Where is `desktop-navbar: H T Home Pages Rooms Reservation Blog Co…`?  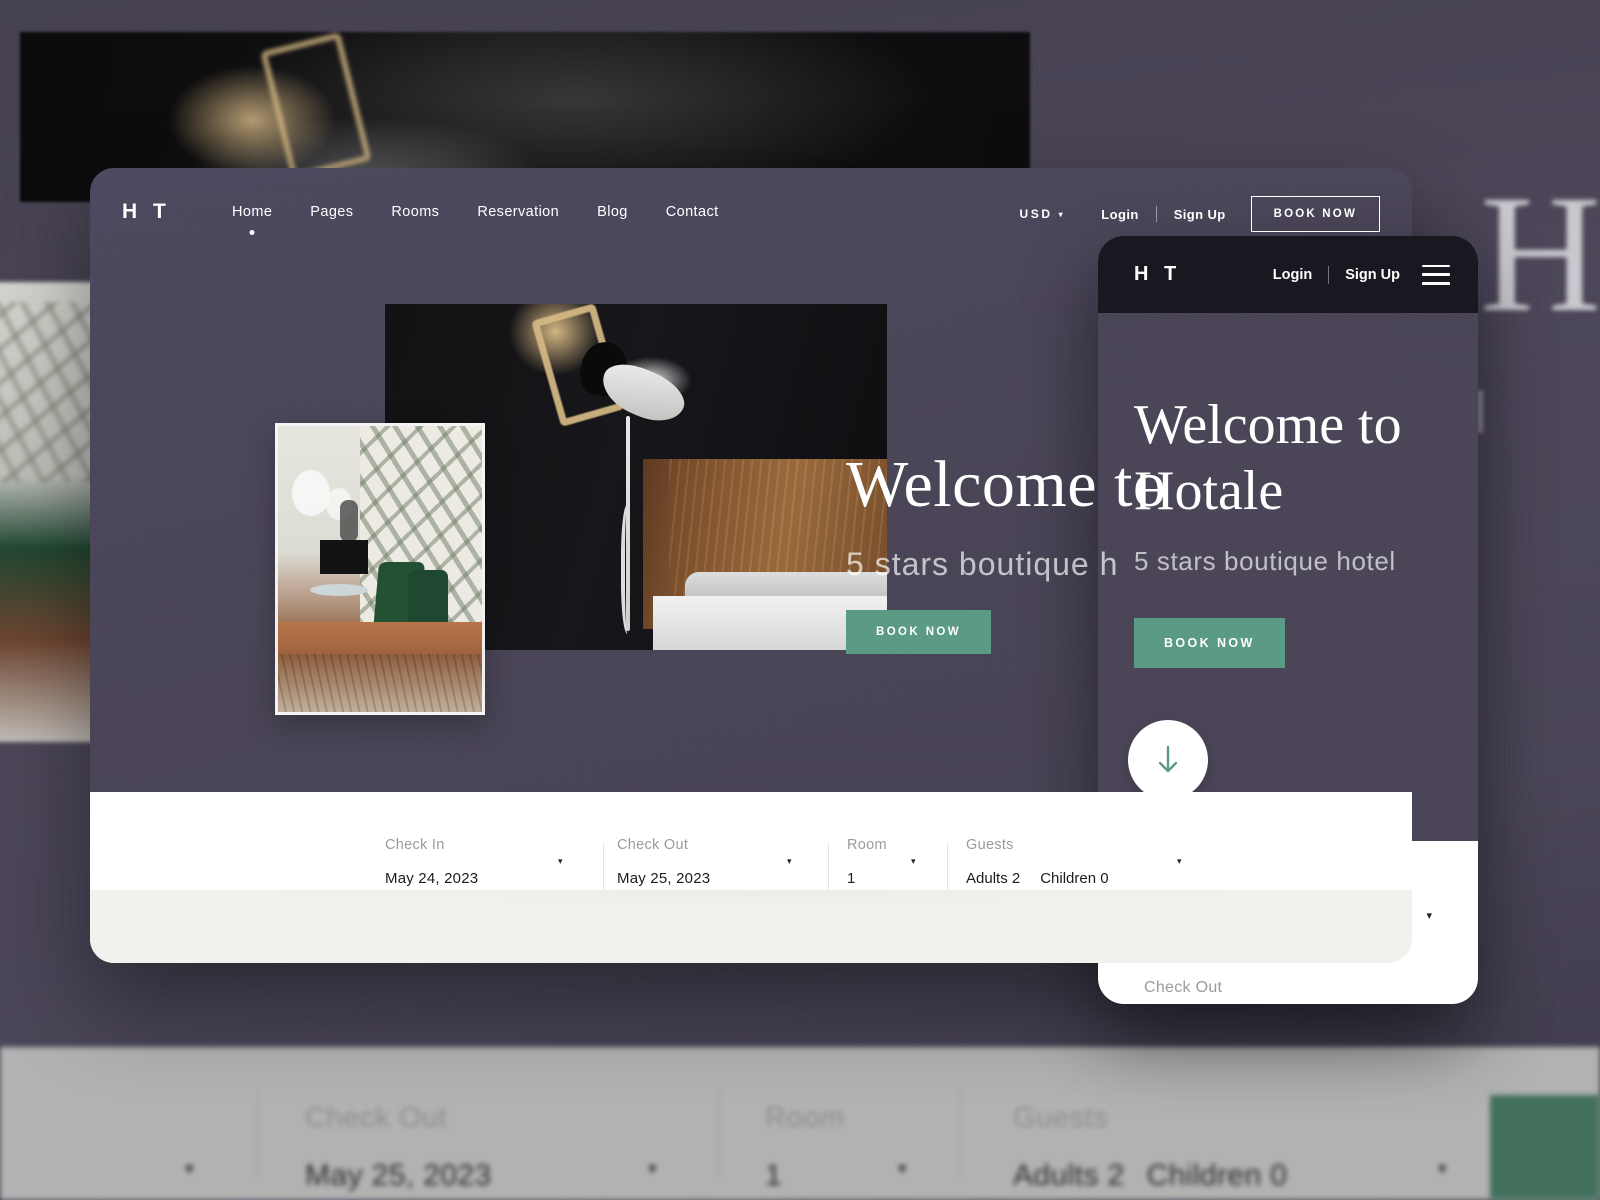 desktop-navbar: H T Home Pages Rooms Reservation Blog Co… is located at coordinates (751, 216).